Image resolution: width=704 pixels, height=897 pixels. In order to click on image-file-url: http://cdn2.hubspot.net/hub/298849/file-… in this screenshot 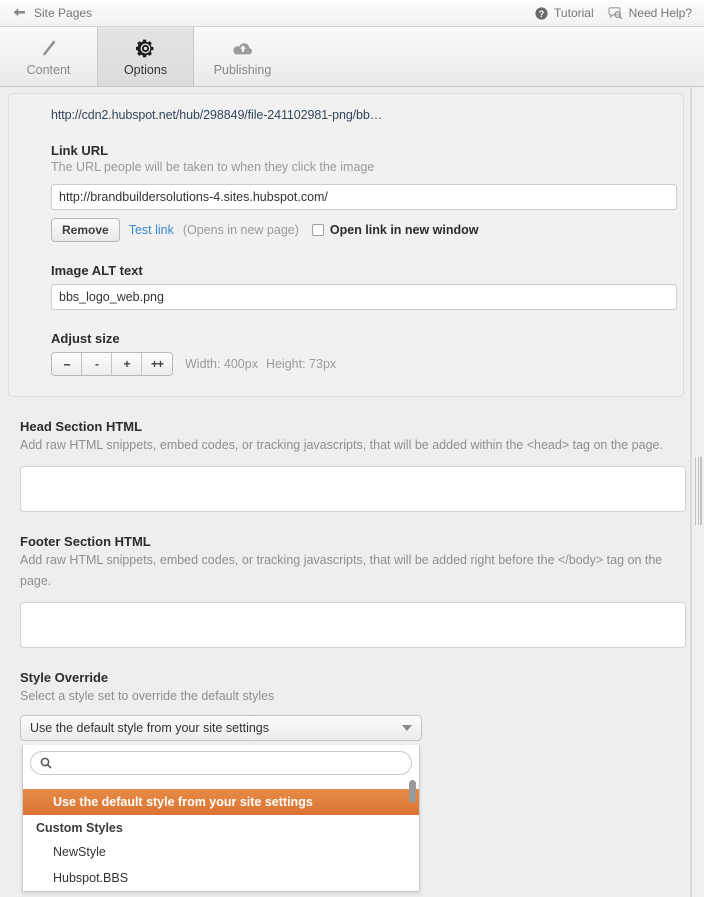, I will do `click(217, 115)`.